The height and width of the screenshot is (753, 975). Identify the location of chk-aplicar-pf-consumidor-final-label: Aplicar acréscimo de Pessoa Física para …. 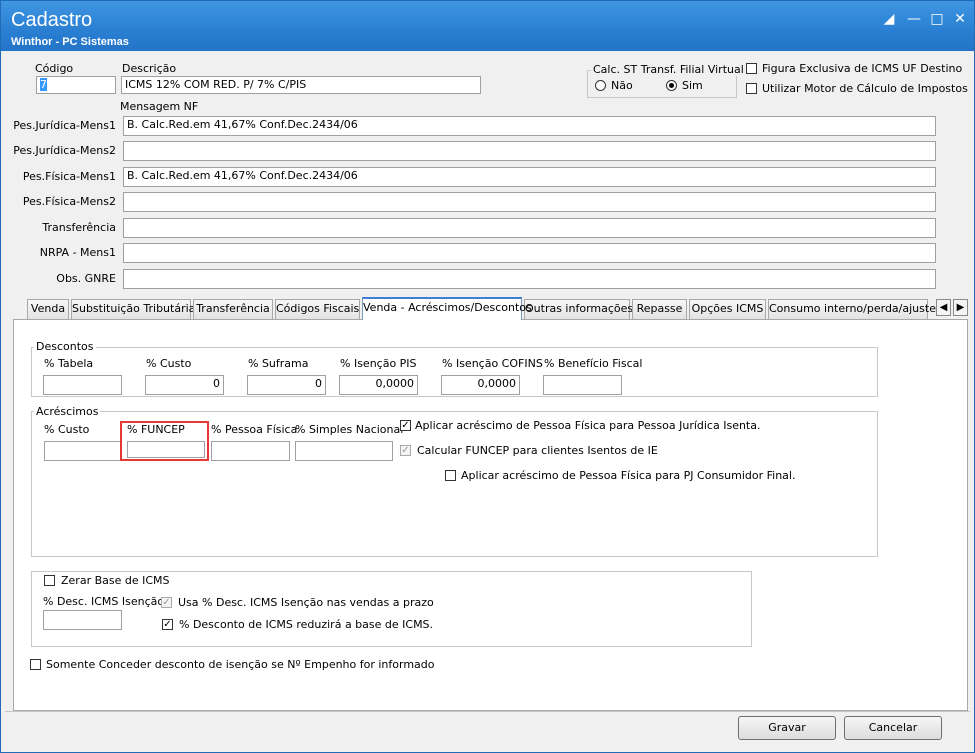
(628, 475).